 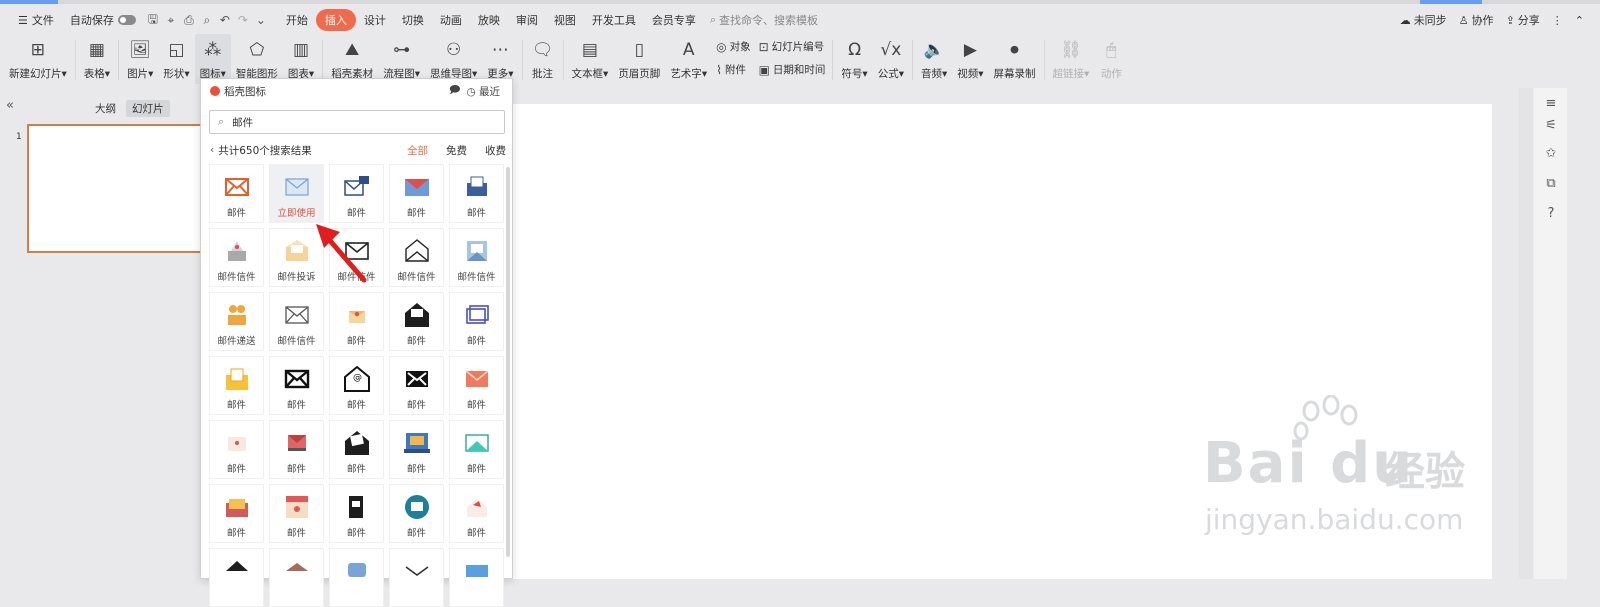 I want to click on feedback-icon: 🗩, so click(x=455, y=91).